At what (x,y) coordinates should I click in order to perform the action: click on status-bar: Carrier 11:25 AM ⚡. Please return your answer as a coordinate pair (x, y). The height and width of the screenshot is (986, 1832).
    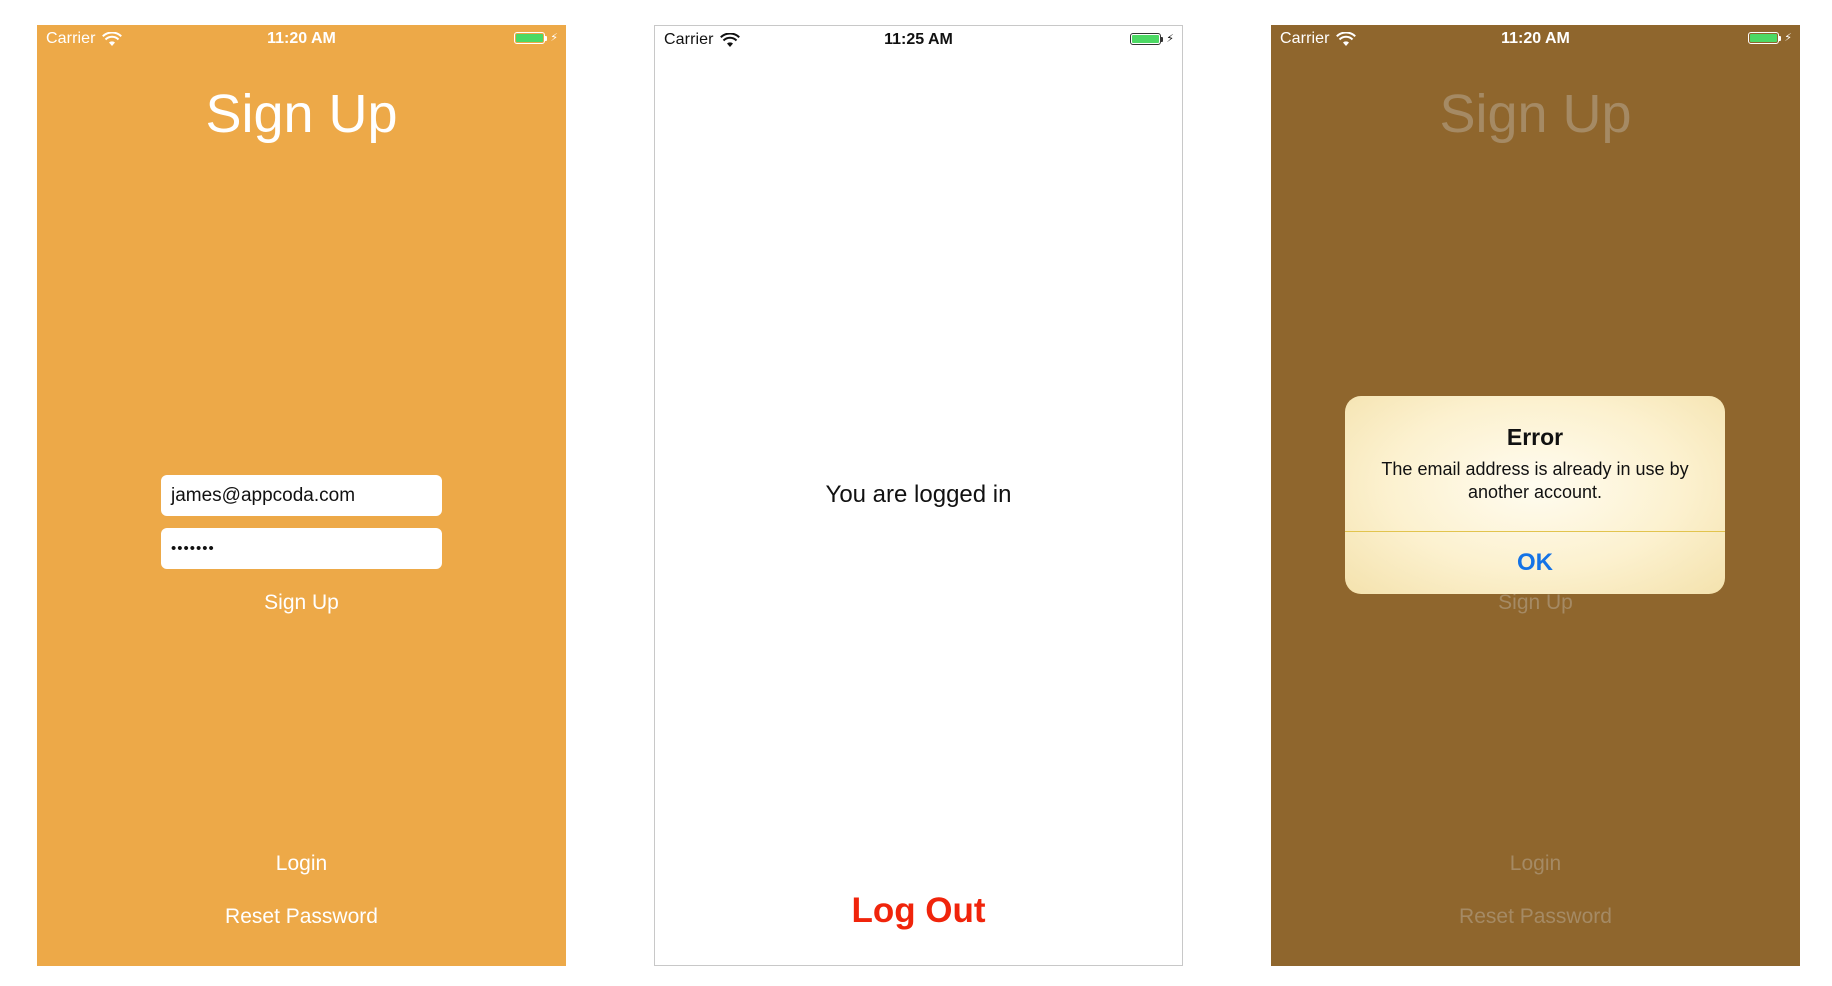
    Looking at the image, I should click on (918, 41).